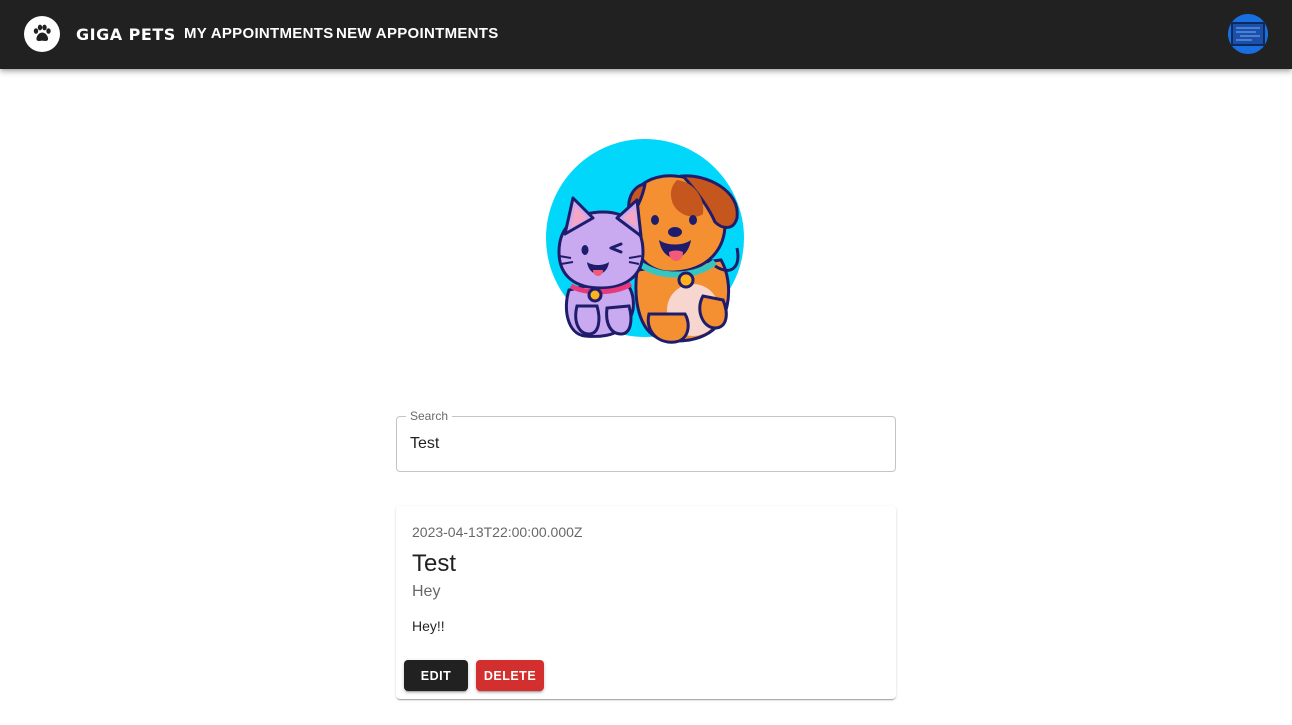 The width and height of the screenshot is (1292, 725). Describe the element at coordinates (510, 675) in the screenshot. I see `delete-button: DELETE` at that location.